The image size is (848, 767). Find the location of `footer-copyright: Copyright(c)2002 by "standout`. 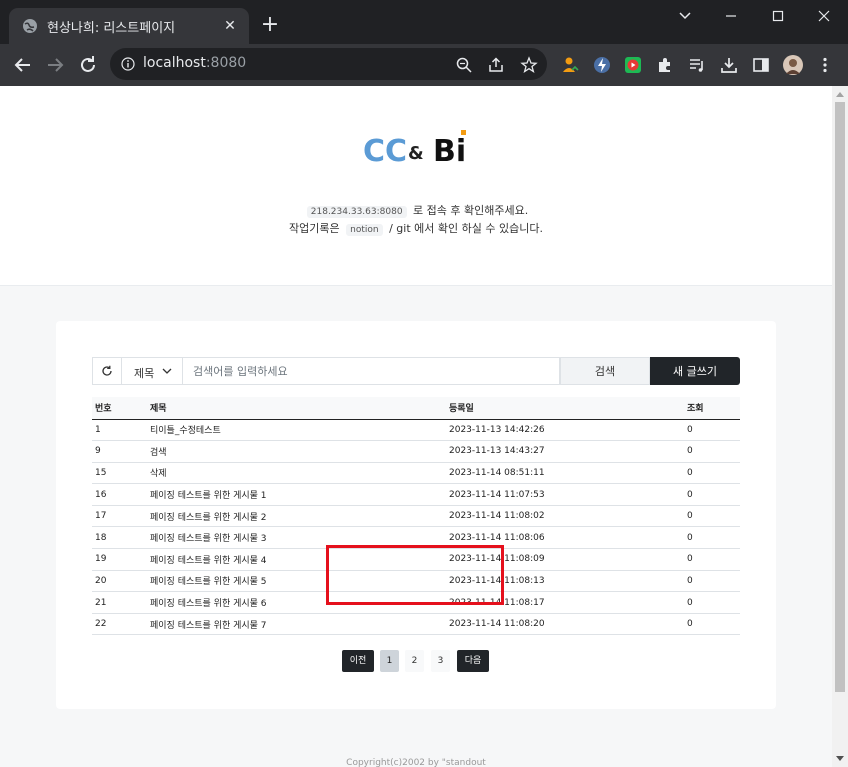

footer-copyright: Copyright(c)2002 by "standout is located at coordinates (416, 762).